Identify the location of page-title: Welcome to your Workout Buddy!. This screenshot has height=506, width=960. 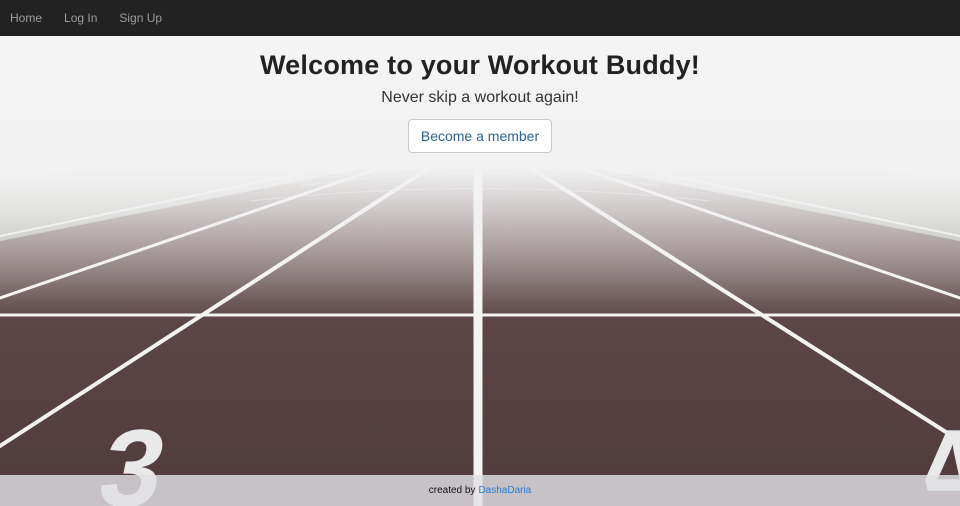
(480, 65).